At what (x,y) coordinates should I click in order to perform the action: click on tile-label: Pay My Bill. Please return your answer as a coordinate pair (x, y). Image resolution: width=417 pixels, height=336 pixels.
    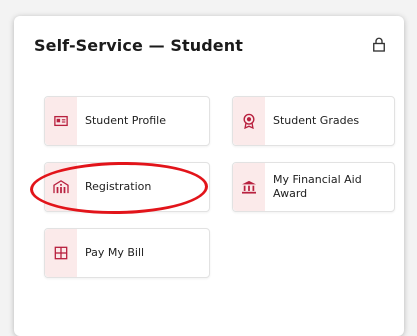
    Looking at the image, I should click on (115, 252).